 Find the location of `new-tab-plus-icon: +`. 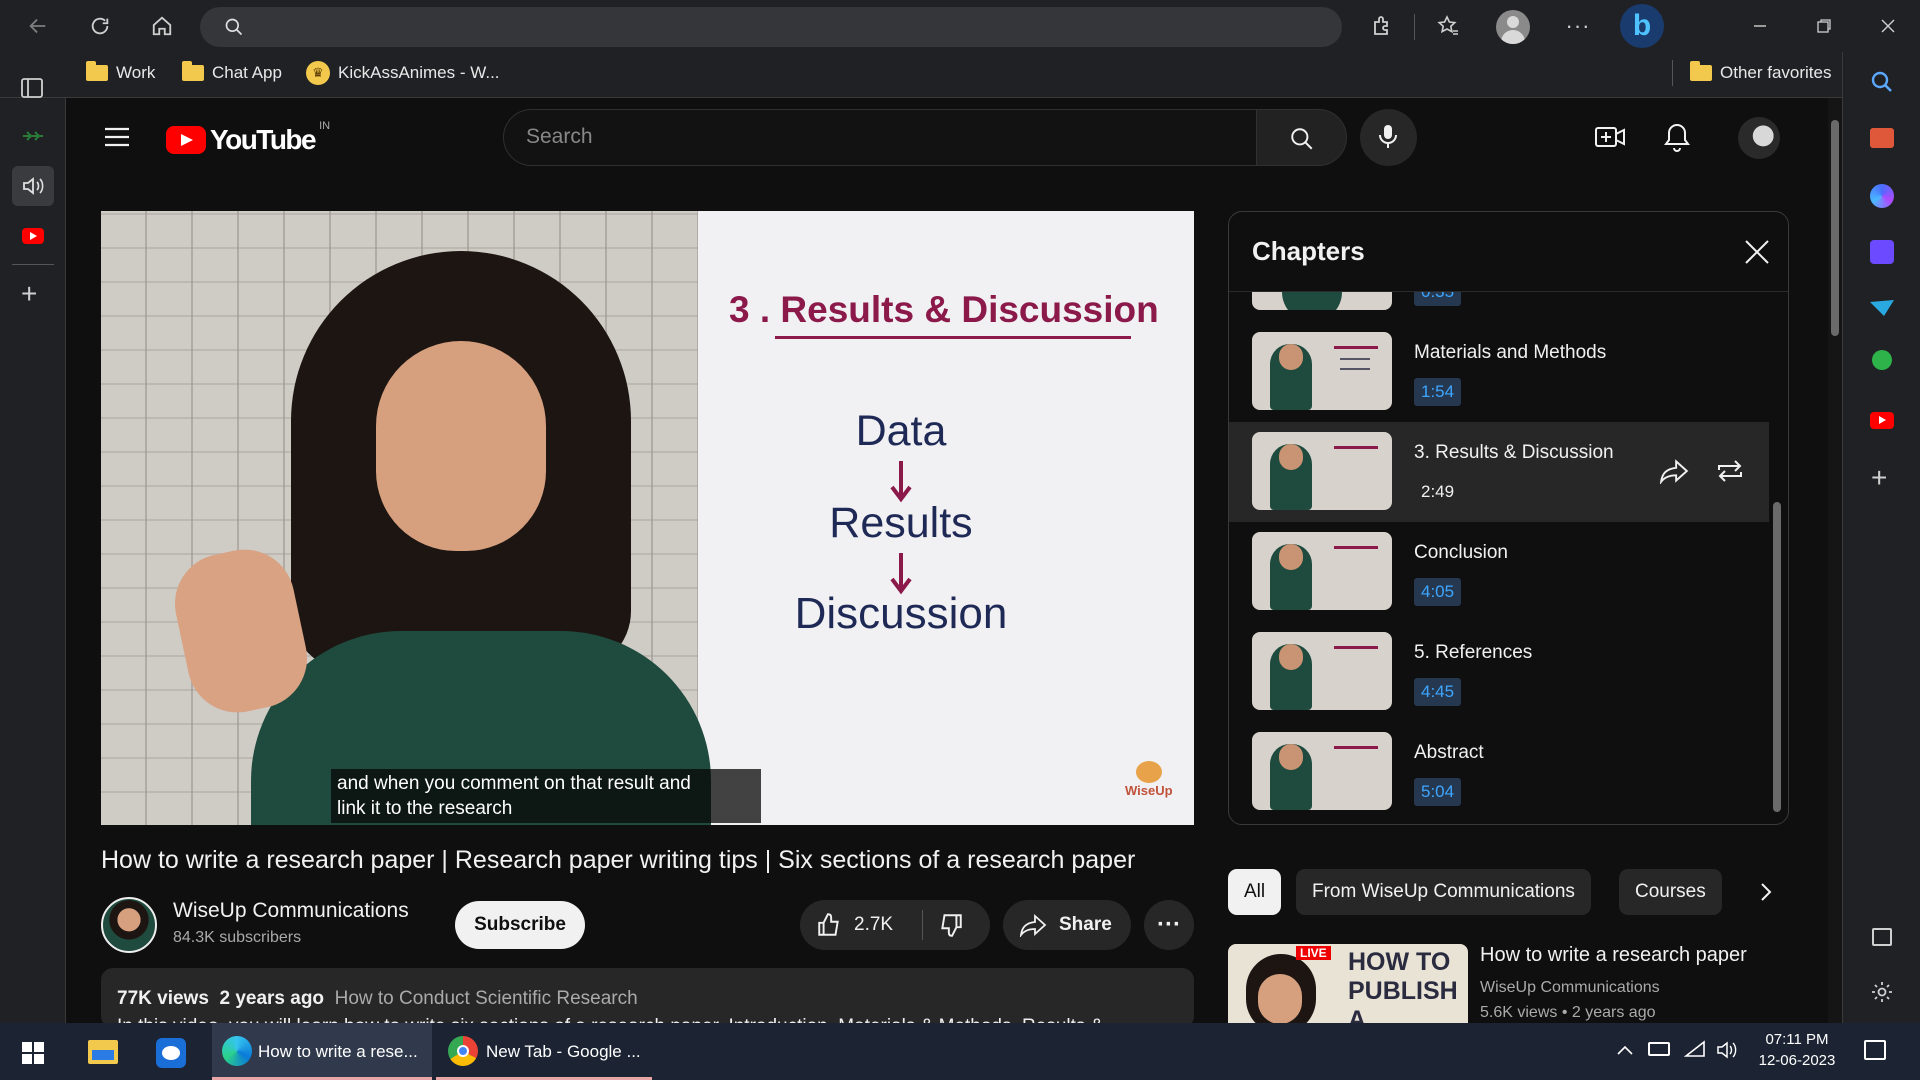

new-tab-plus-icon: + is located at coordinates (29, 294).